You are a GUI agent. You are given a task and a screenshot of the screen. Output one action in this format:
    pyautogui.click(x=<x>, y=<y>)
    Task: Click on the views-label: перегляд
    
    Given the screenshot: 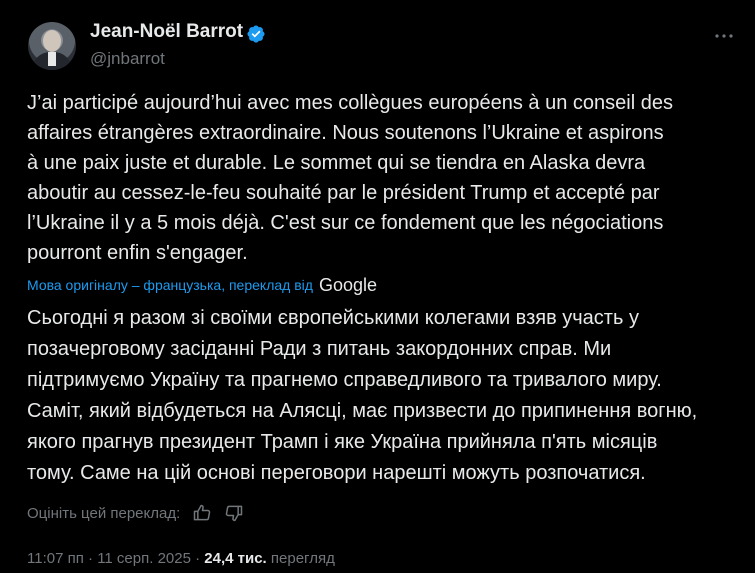 What is the action you would take?
    pyautogui.click(x=302, y=558)
    